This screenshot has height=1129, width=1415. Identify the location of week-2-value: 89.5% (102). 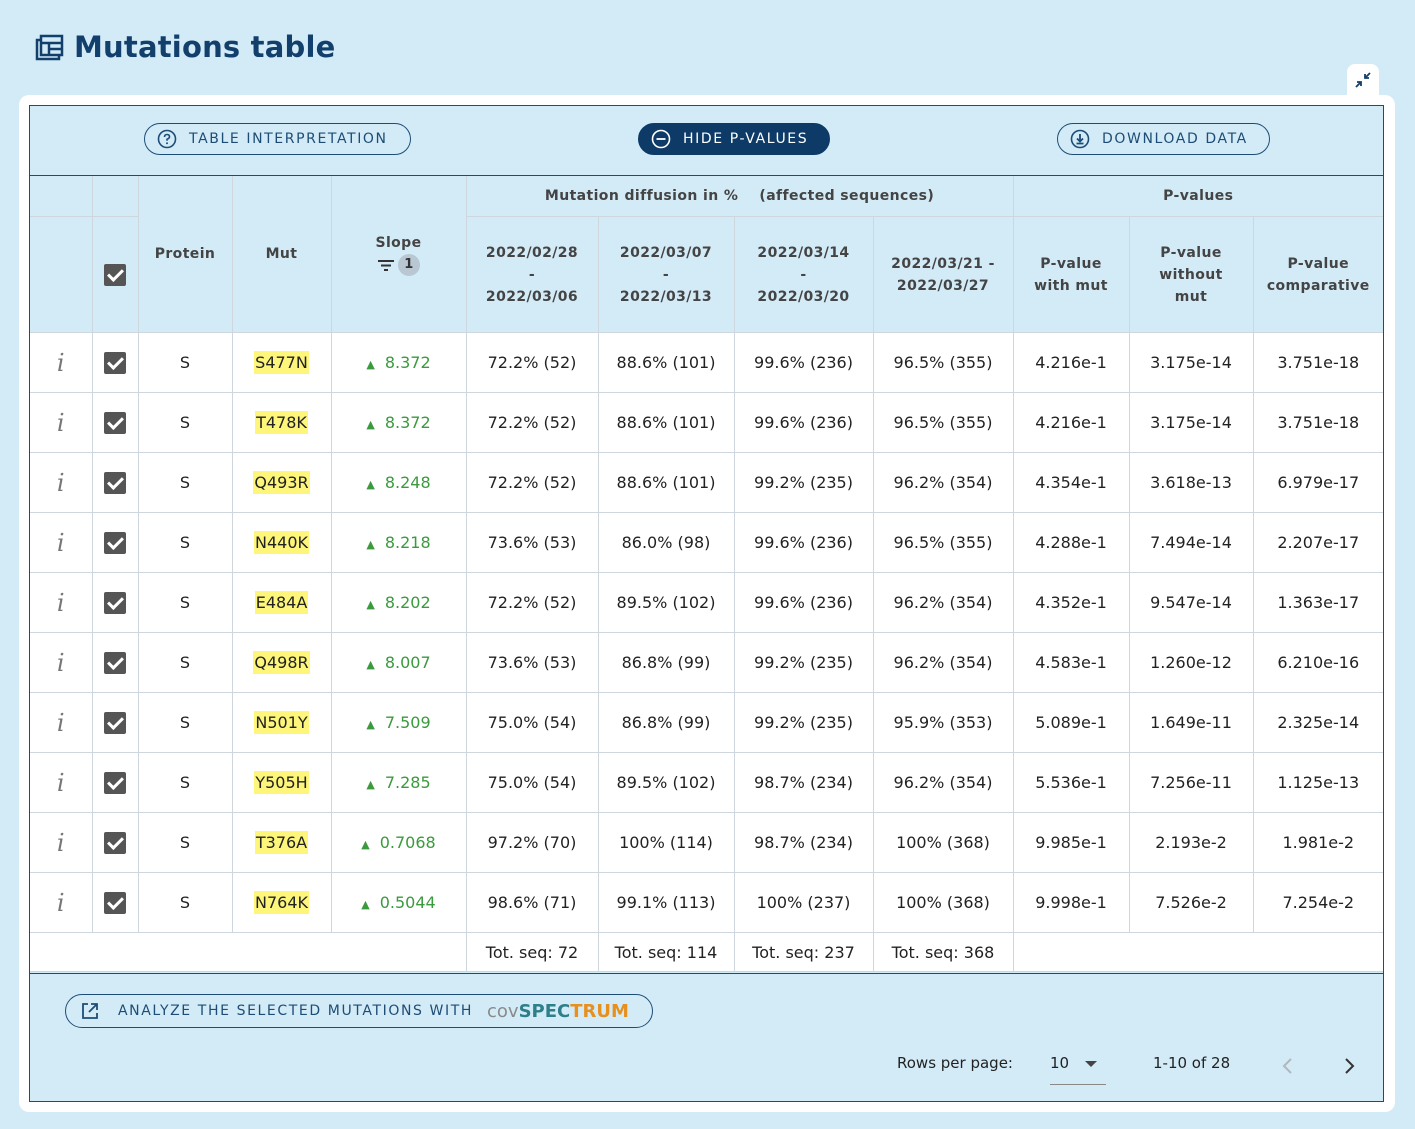
(666, 782).